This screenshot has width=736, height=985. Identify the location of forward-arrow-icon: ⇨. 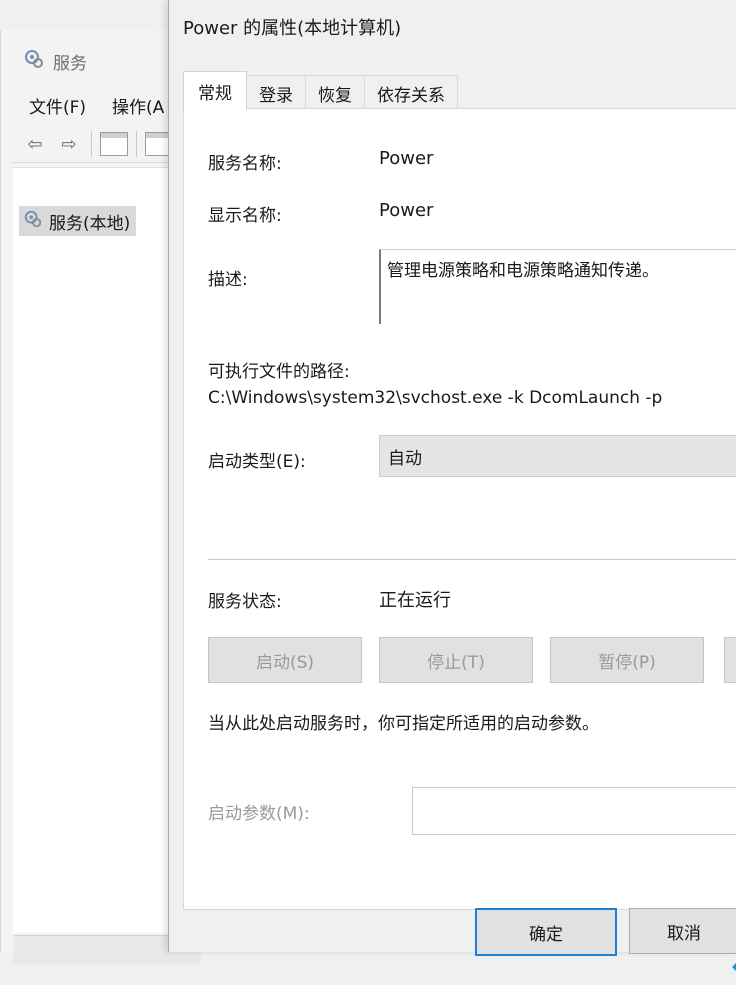
(69, 144).